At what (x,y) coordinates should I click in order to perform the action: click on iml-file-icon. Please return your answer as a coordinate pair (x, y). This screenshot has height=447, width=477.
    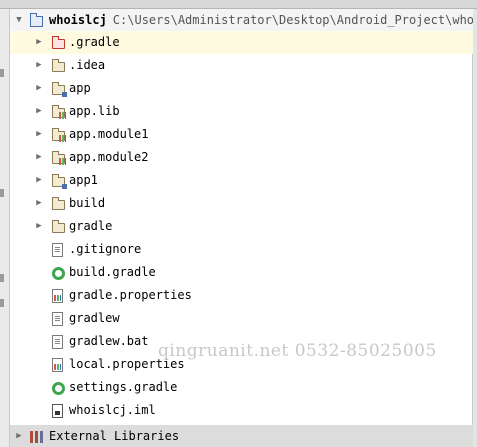
    Looking at the image, I should click on (57, 411).